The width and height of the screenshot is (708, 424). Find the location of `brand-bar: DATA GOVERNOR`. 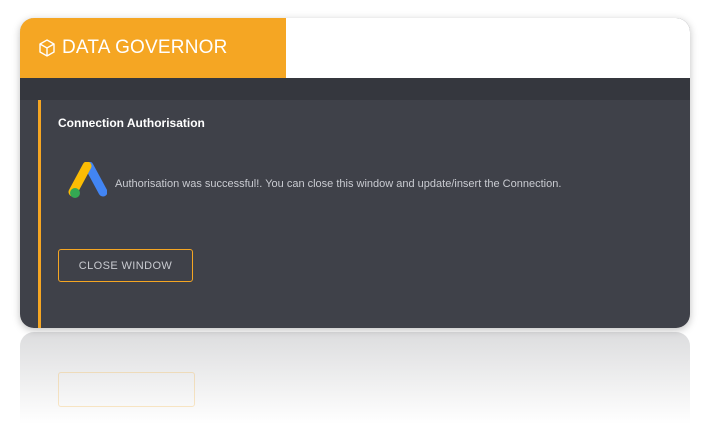

brand-bar: DATA GOVERNOR is located at coordinates (153, 48).